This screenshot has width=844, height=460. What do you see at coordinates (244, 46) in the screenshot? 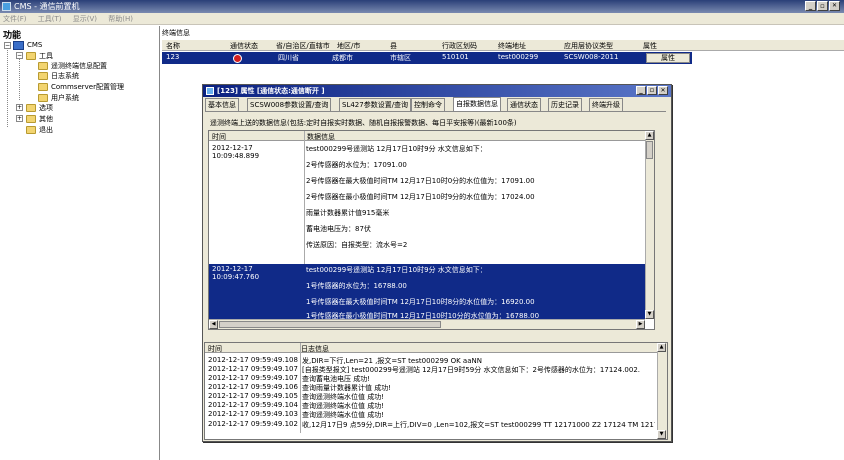
I see `col-status: 通信状态` at bounding box center [244, 46].